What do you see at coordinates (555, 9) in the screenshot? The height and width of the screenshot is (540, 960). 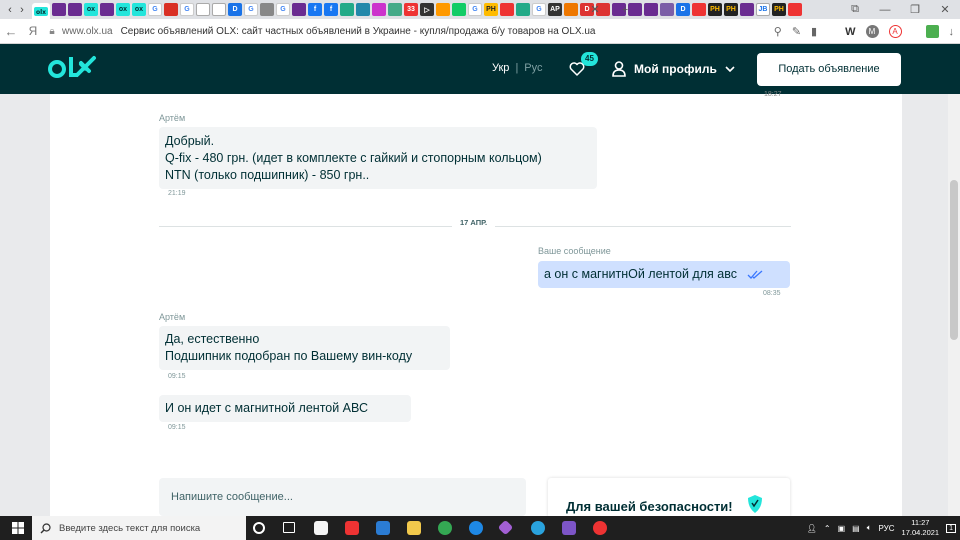 I see `tab-favicon: AP` at bounding box center [555, 9].